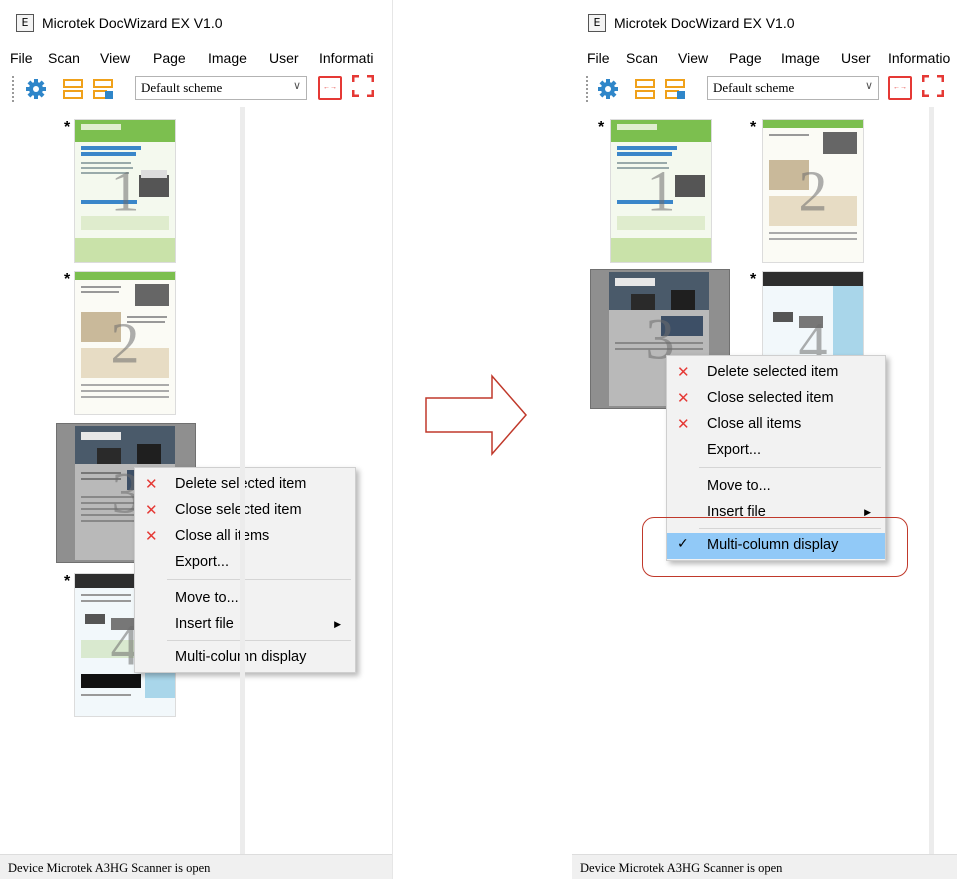 The height and width of the screenshot is (879, 957). I want to click on menu-bar: File Scan View Page Image User Informati, so click(196, 57).